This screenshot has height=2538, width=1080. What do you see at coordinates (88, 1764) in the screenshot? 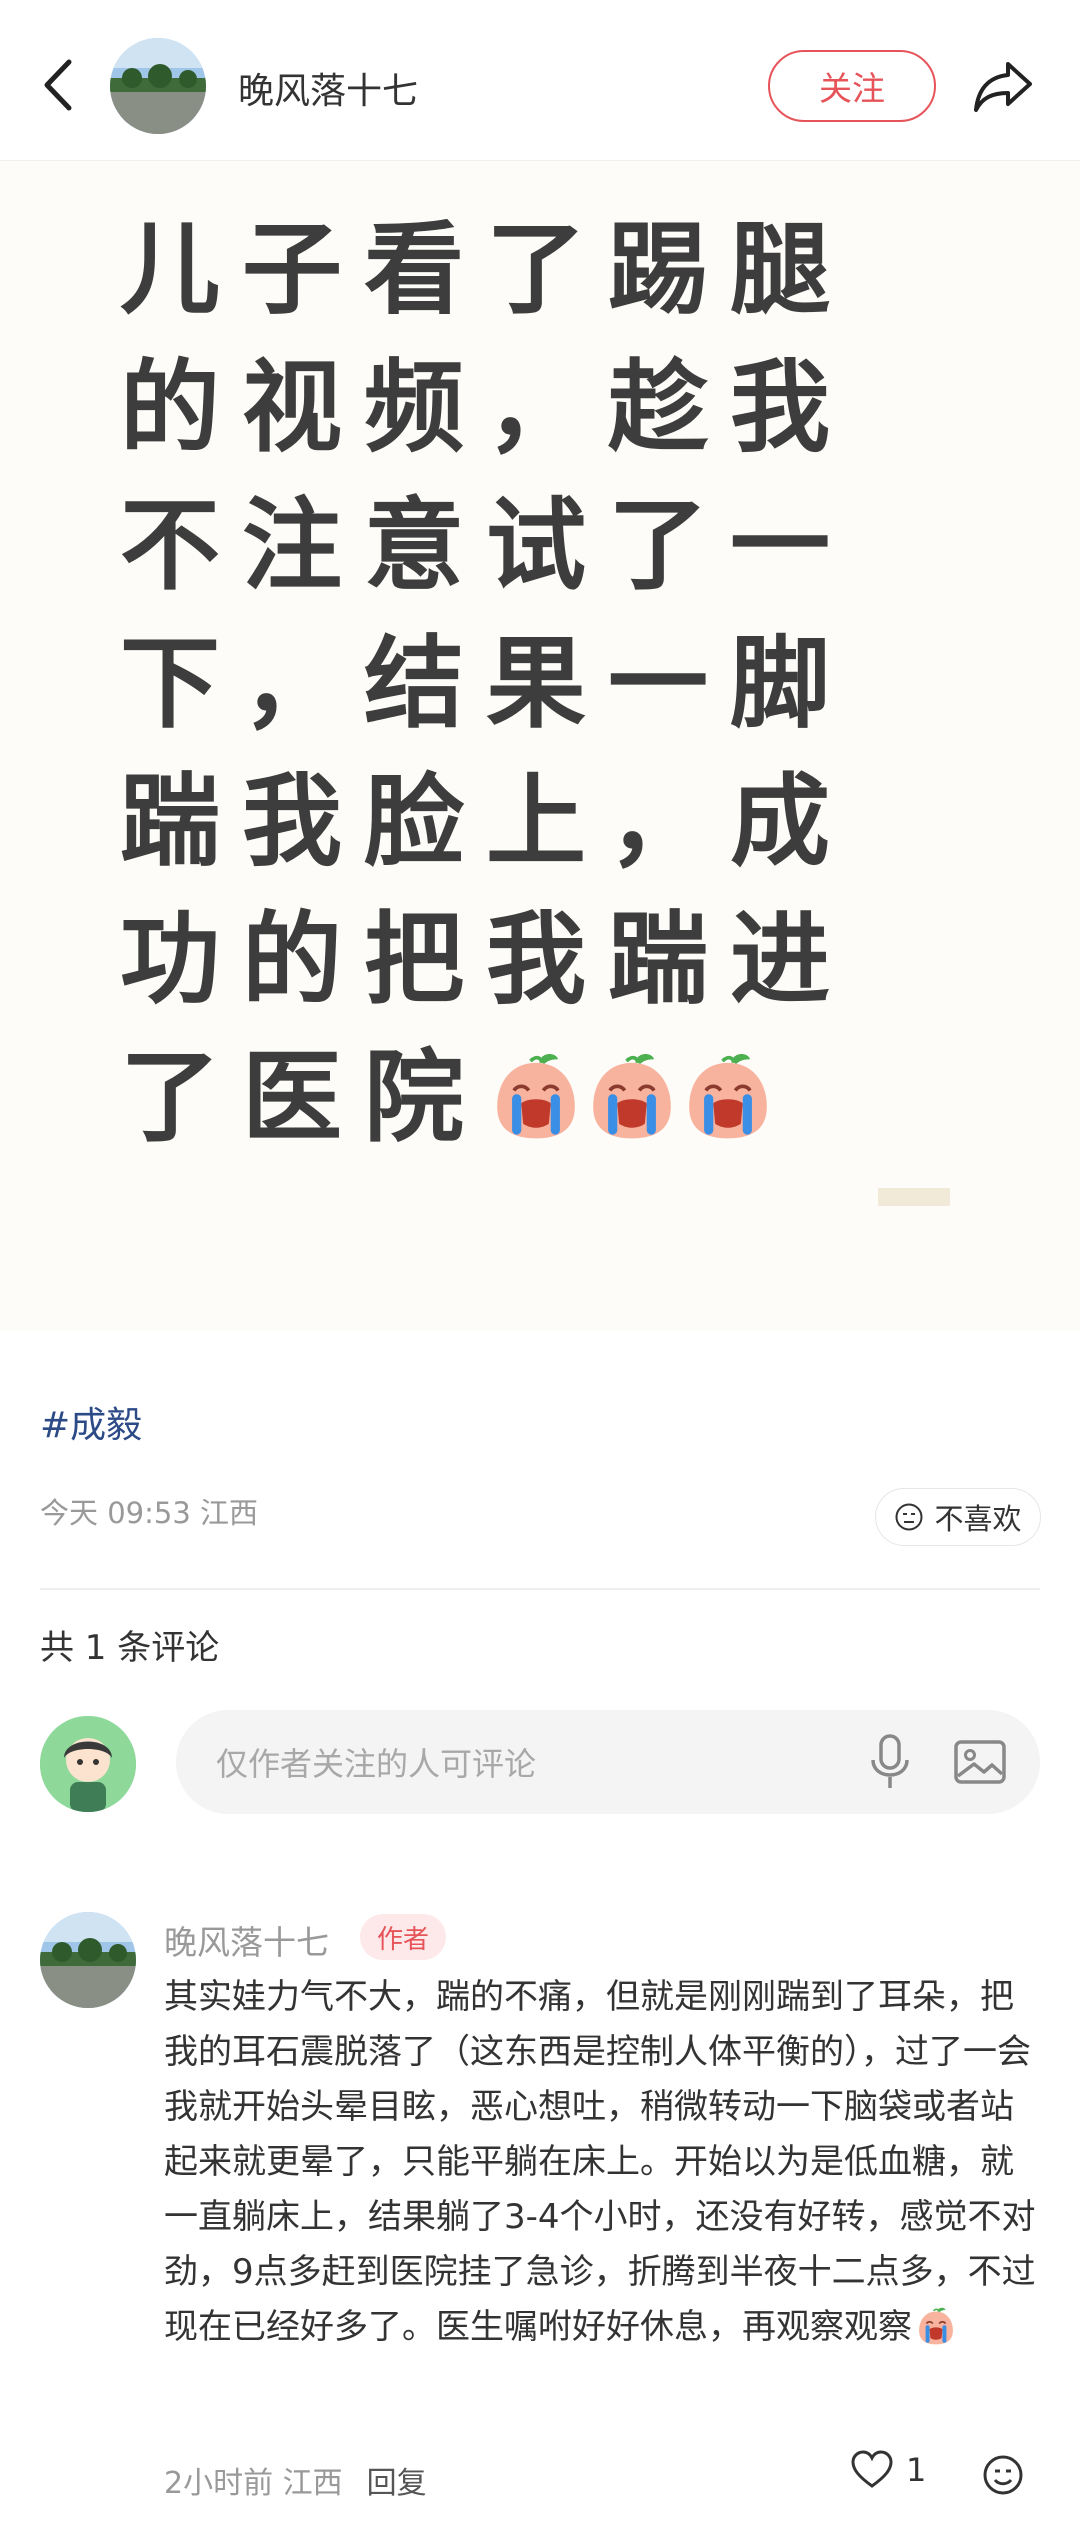
I see `my-avatar` at bounding box center [88, 1764].